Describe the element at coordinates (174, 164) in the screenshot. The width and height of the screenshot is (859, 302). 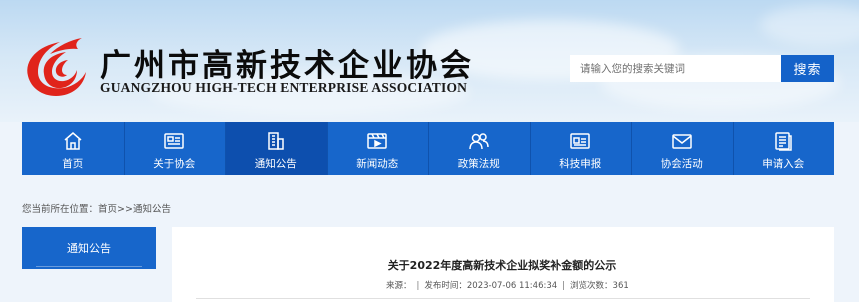
I see `nav-label: 关于协会` at that location.